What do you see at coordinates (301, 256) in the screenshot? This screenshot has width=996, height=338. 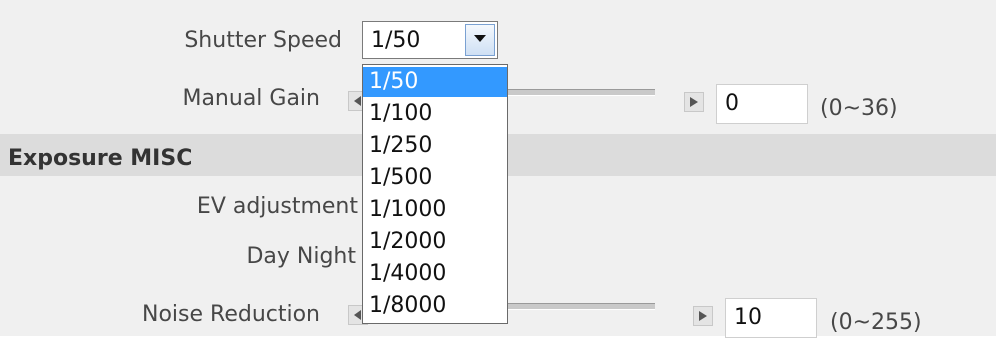 I see `day-night-label: Day Night` at bounding box center [301, 256].